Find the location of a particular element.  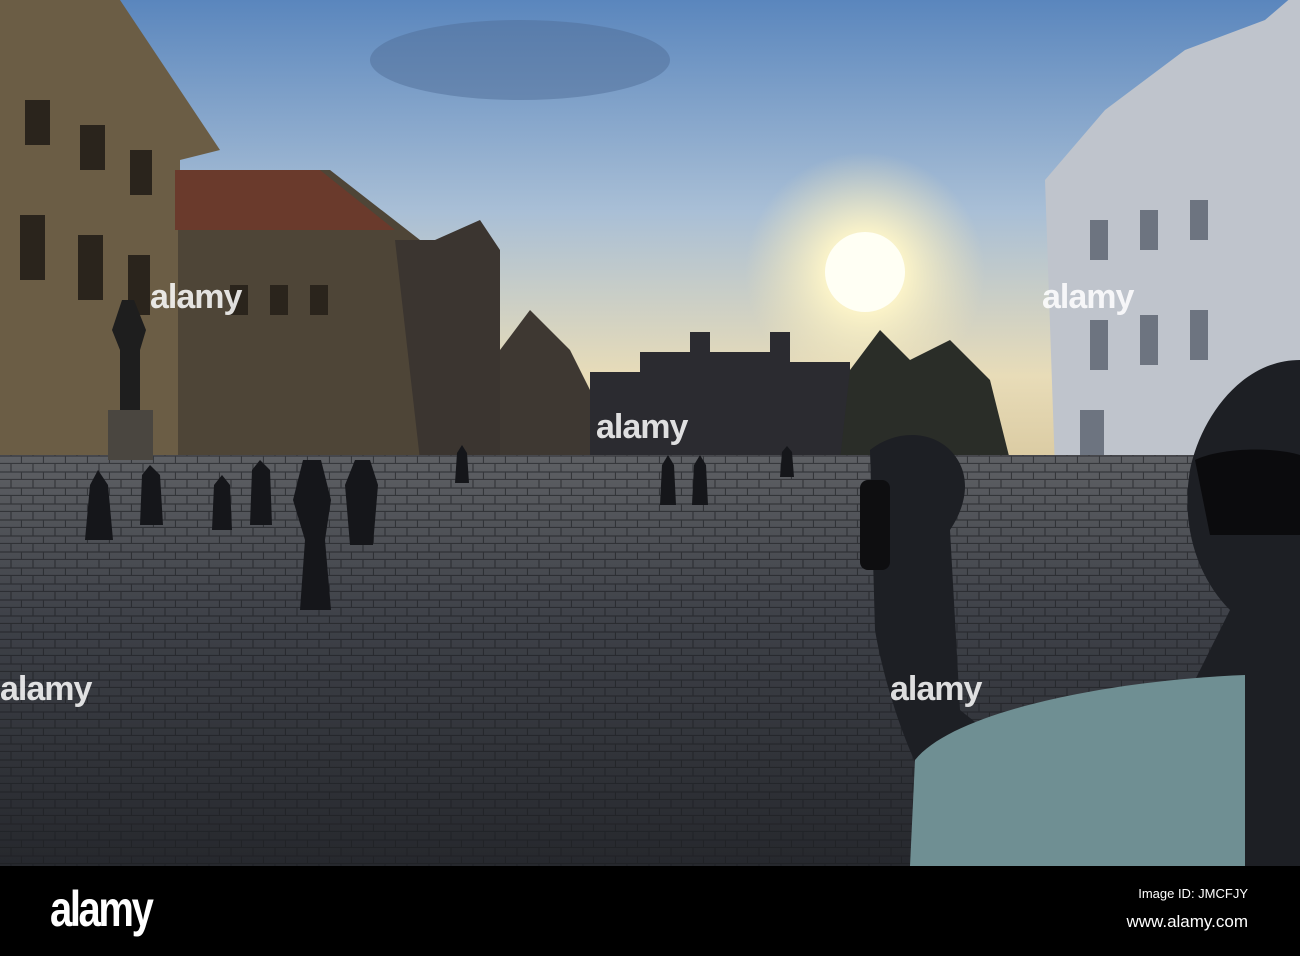

website: www.alamy.com is located at coordinates (1187, 921).